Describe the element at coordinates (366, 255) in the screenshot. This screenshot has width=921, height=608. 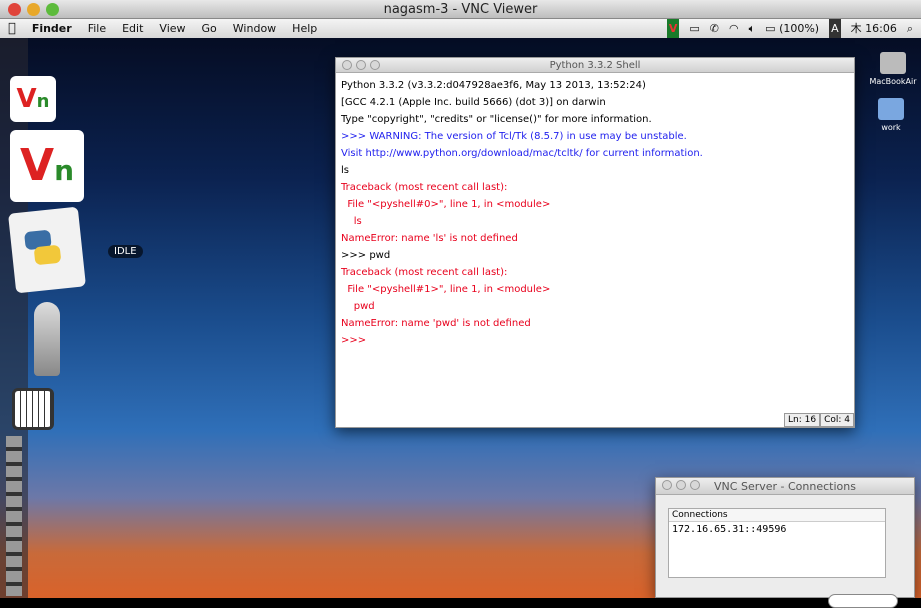
I see `shell-line: >>> pwd` at that location.